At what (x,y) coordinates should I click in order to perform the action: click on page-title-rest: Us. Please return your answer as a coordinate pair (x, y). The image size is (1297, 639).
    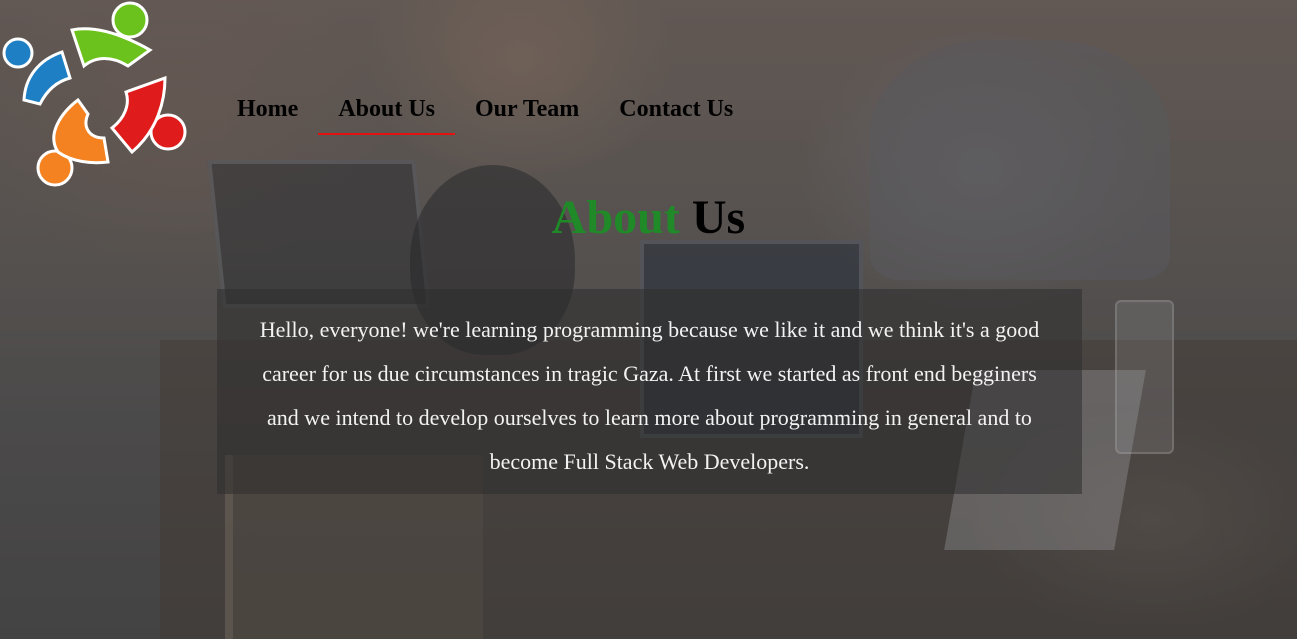
    Looking at the image, I should click on (718, 217).